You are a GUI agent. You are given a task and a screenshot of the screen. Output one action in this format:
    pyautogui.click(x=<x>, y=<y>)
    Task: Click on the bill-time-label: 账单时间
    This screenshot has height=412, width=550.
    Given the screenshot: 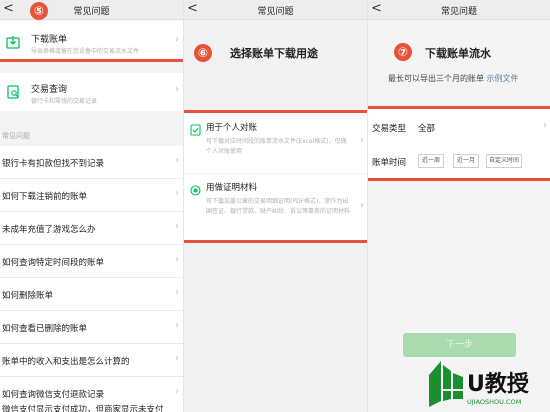 What is the action you would take?
    pyautogui.click(x=389, y=163)
    